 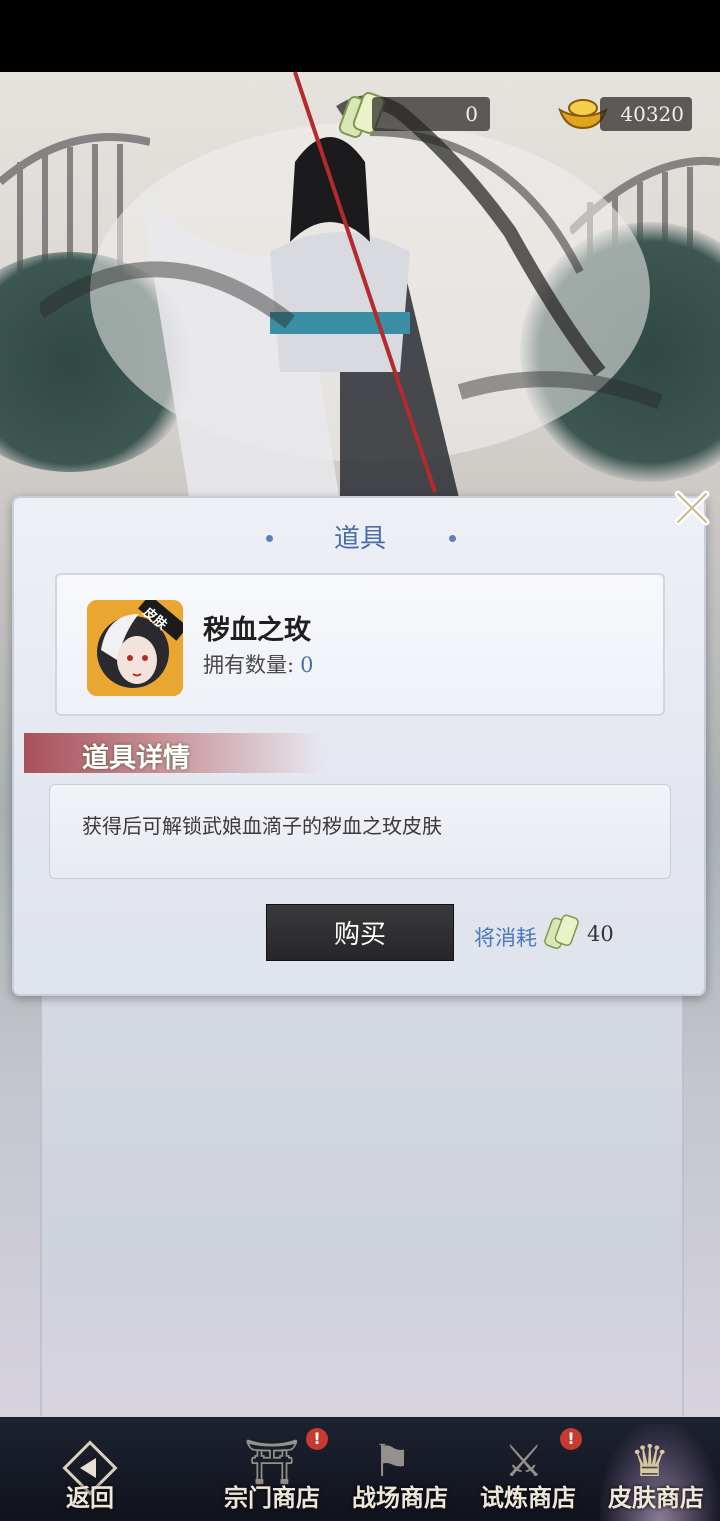 What do you see at coordinates (431, 114) in the screenshot?
I see `token-balance: 0` at bounding box center [431, 114].